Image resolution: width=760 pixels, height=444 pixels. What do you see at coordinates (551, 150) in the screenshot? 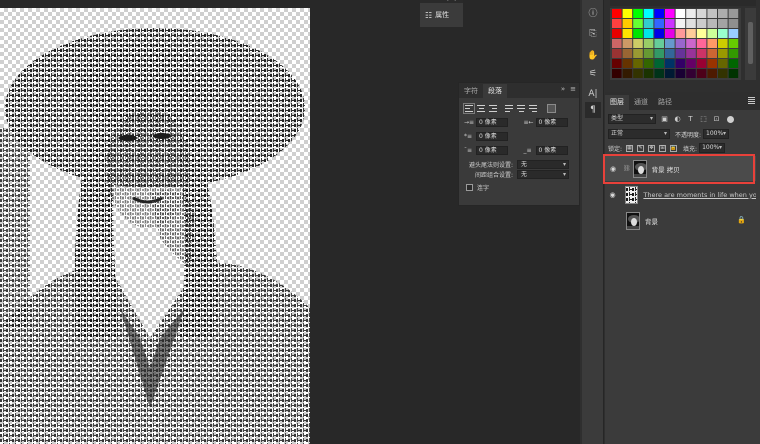
I see `space-after-input: 0 像素` at bounding box center [551, 150].